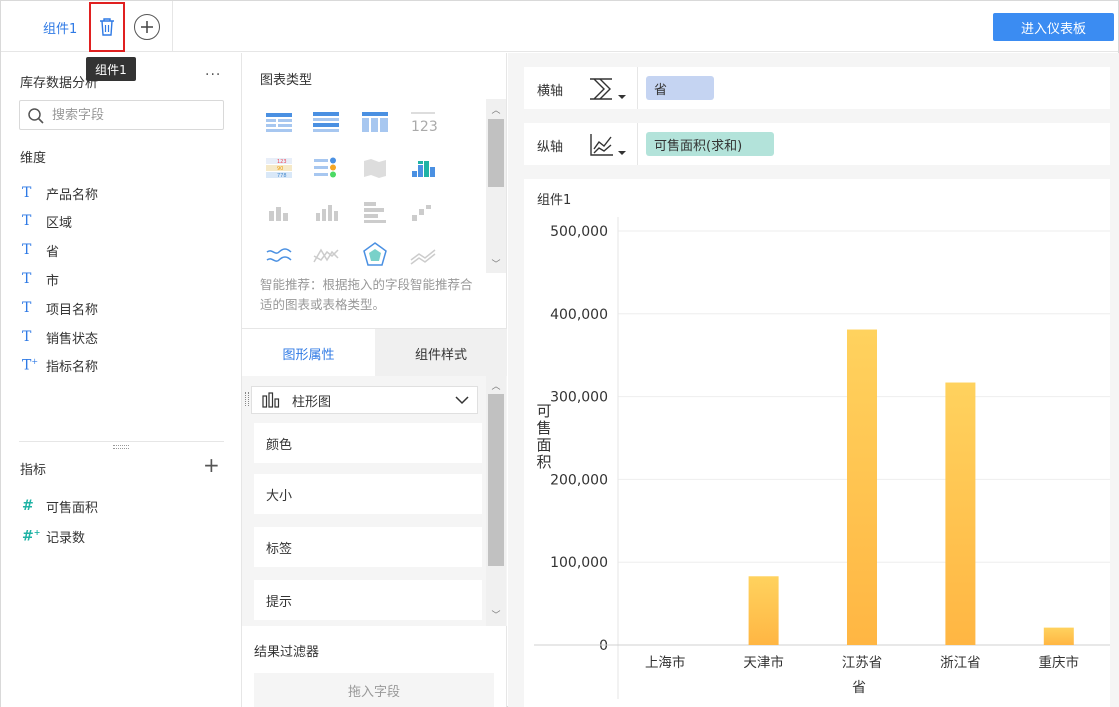 Image resolution: width=1119 pixels, height=707 pixels. What do you see at coordinates (279, 212) in the screenshot?
I see `stacked-bar-icon` at bounding box center [279, 212].